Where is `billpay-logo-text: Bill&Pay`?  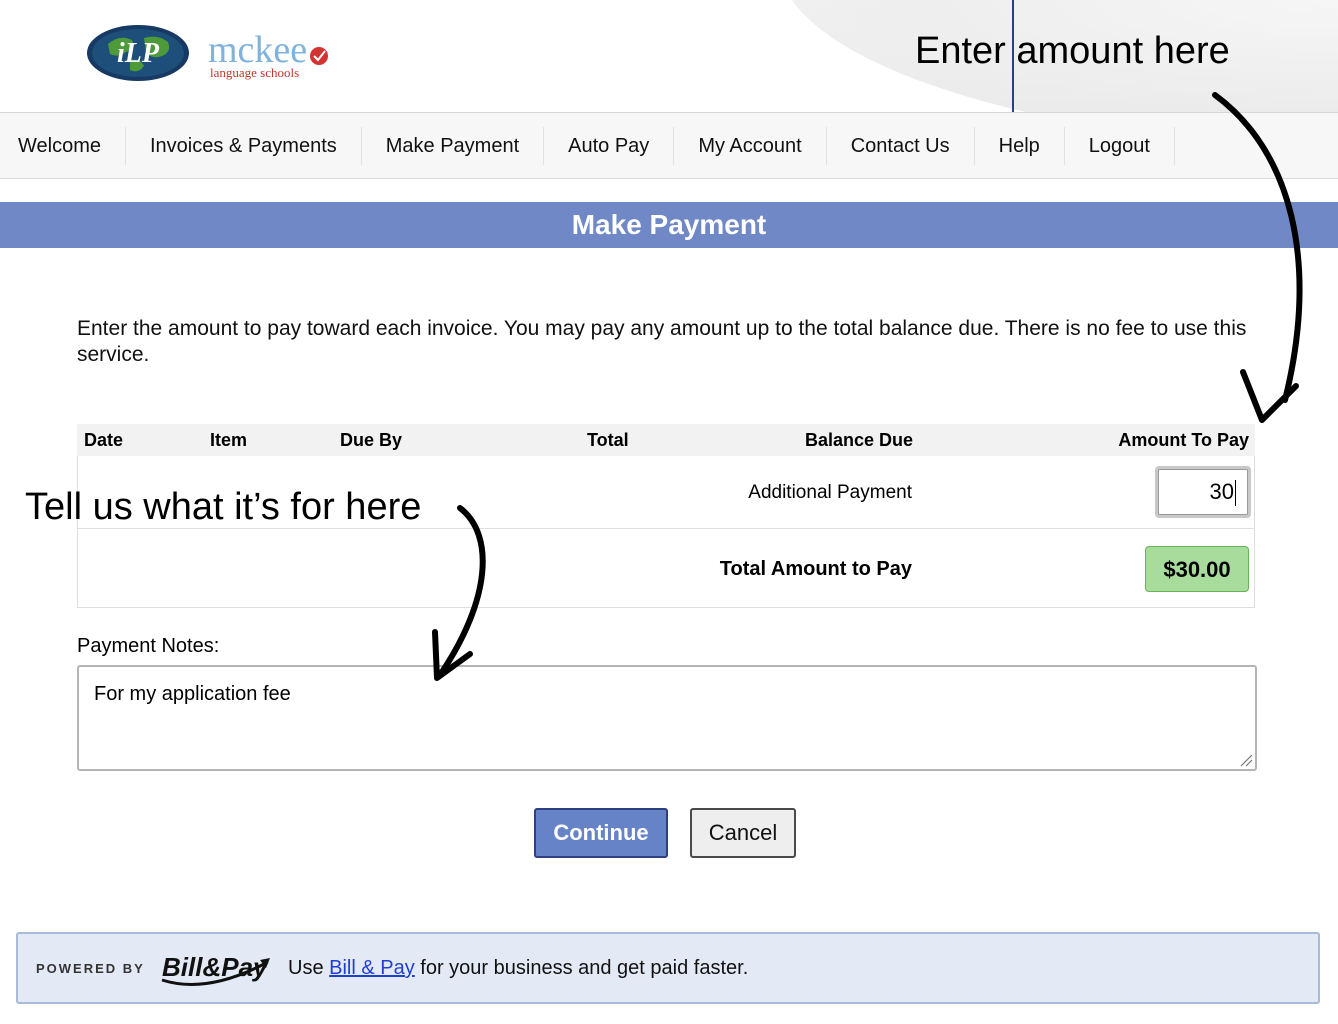 billpay-logo-text: Bill&Pay is located at coordinates (215, 967).